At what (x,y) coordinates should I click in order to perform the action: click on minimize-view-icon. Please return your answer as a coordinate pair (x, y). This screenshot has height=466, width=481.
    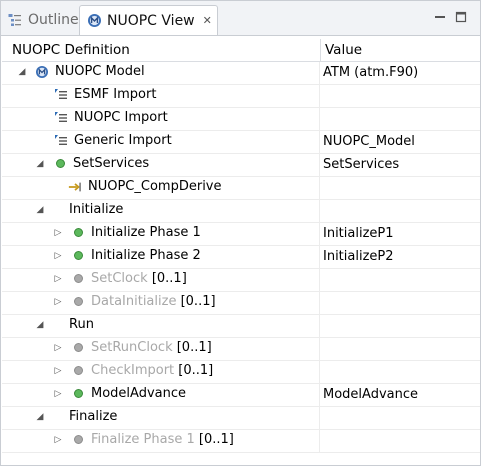
    Looking at the image, I should click on (440, 17).